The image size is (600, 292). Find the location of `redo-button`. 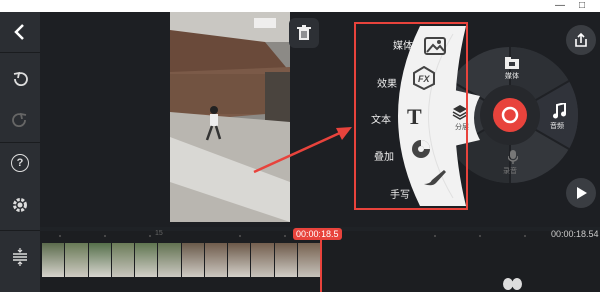

redo-button is located at coordinates (20, 120).